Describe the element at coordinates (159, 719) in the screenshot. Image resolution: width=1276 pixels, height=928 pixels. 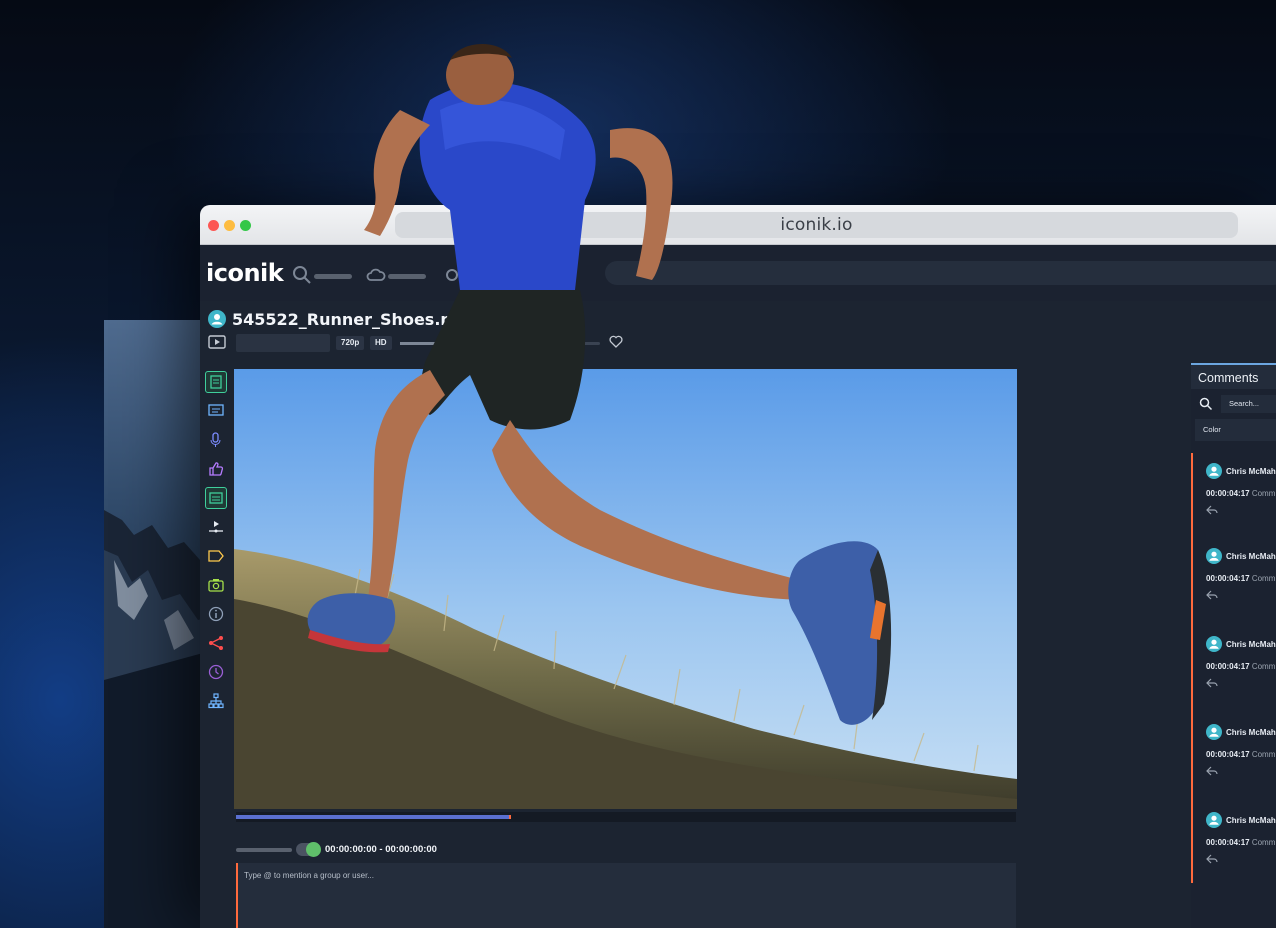
I see `mountain-photo` at that location.